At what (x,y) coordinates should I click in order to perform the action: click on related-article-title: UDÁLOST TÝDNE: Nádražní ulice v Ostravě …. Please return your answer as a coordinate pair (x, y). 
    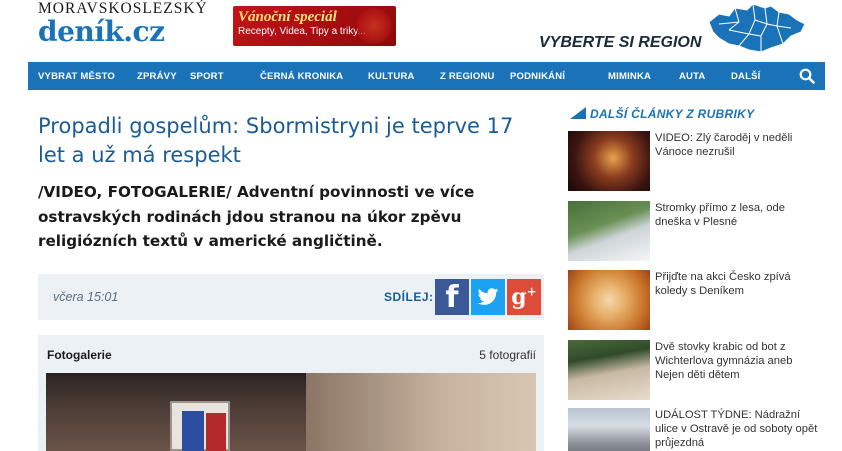
    Looking at the image, I should click on (739, 429).